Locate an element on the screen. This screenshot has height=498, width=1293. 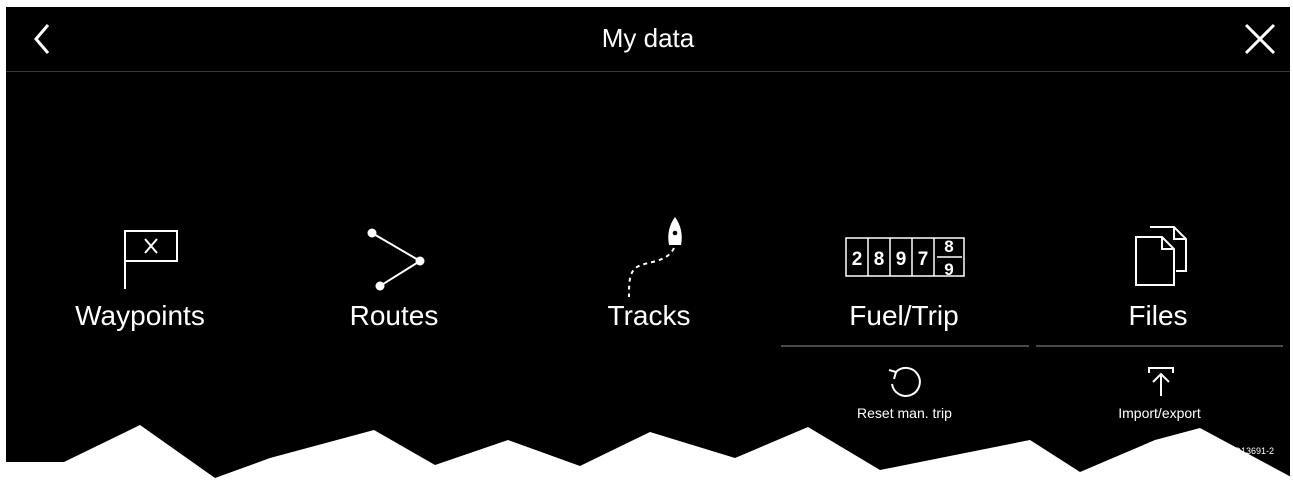
tile-waypoints: Waypoints is located at coordinates (140, 274).